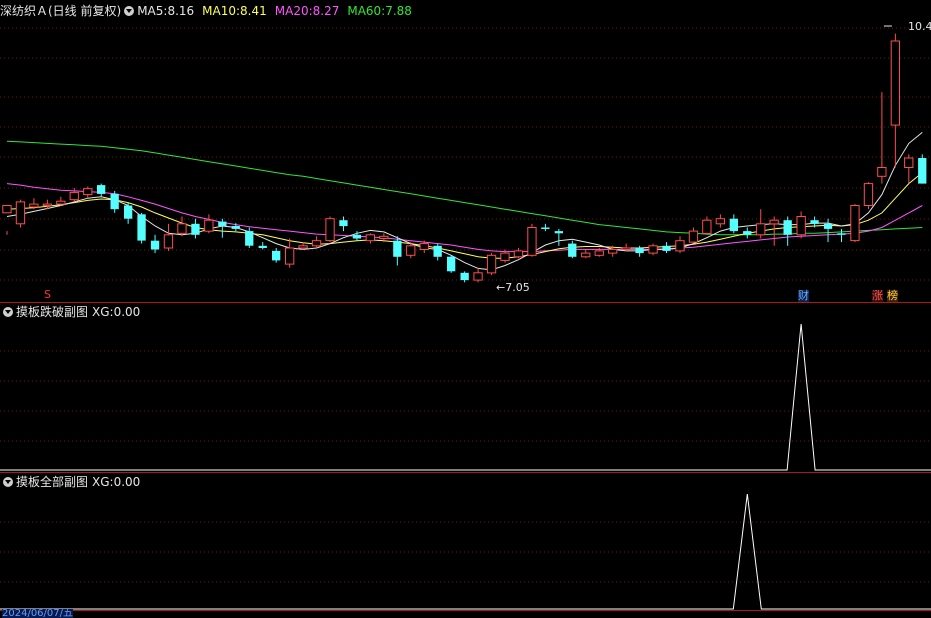  What do you see at coordinates (517, 287) in the screenshot?
I see `low-price-value: 7.05` at bounding box center [517, 287].